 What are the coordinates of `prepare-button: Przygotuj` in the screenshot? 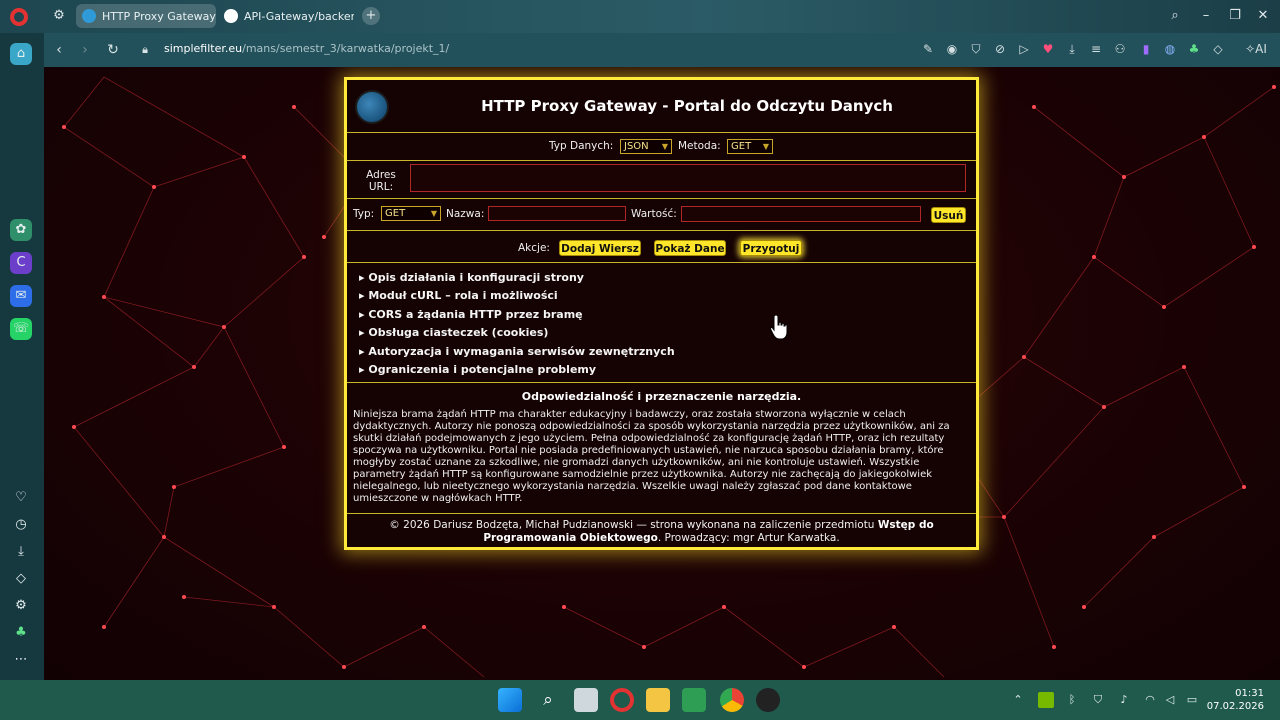 It's located at (771, 248).